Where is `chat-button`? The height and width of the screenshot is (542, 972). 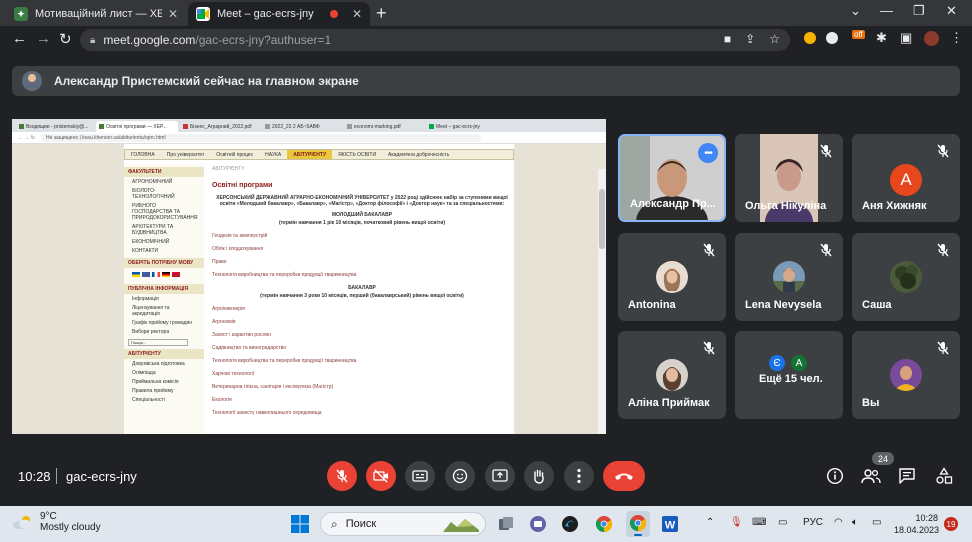
chat-button is located at coordinates (907, 476).